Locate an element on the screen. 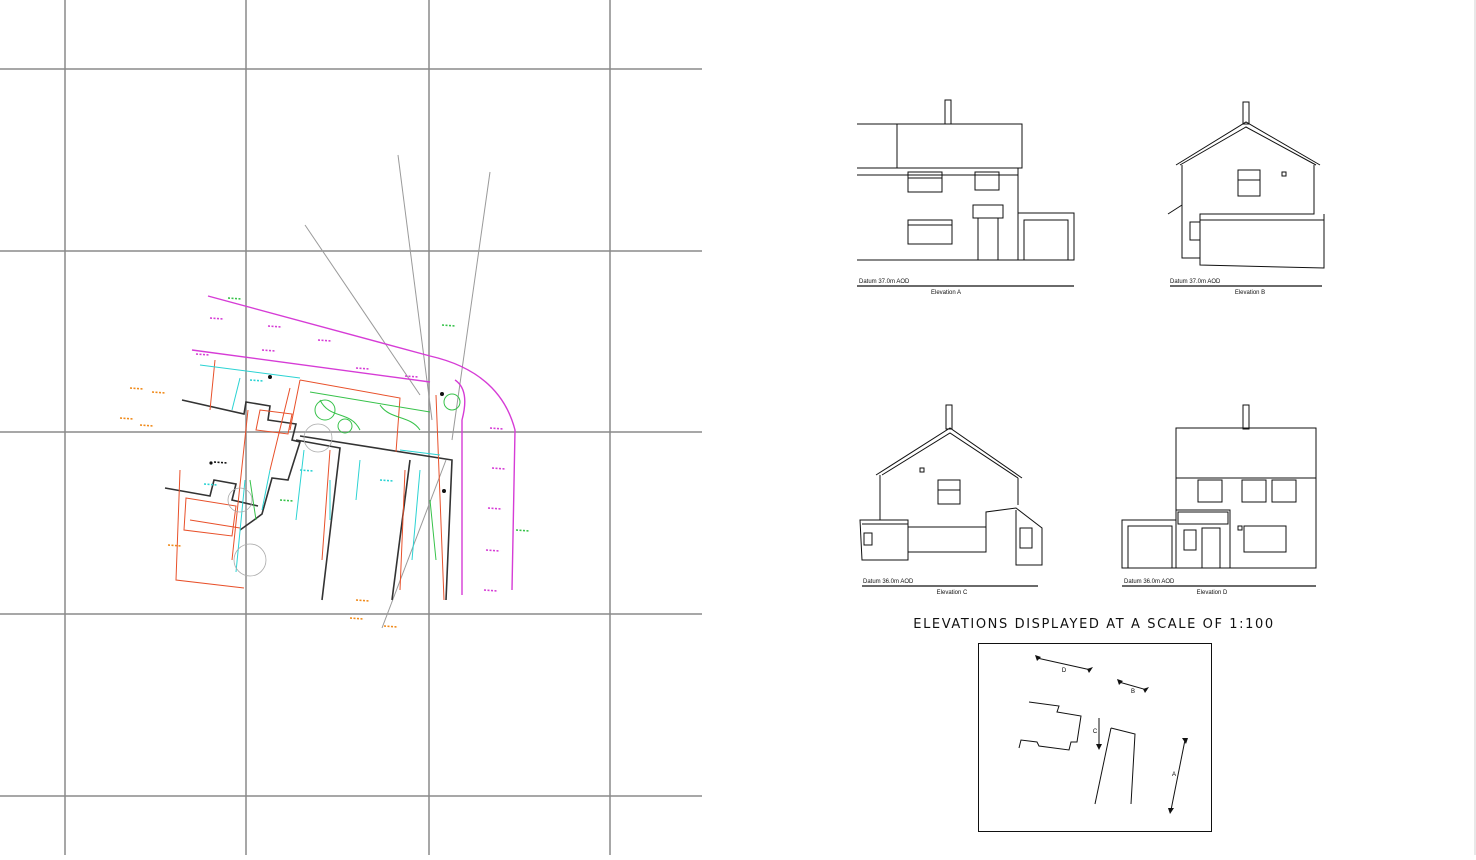  key-marker-d: D is located at coordinates (1064, 671).